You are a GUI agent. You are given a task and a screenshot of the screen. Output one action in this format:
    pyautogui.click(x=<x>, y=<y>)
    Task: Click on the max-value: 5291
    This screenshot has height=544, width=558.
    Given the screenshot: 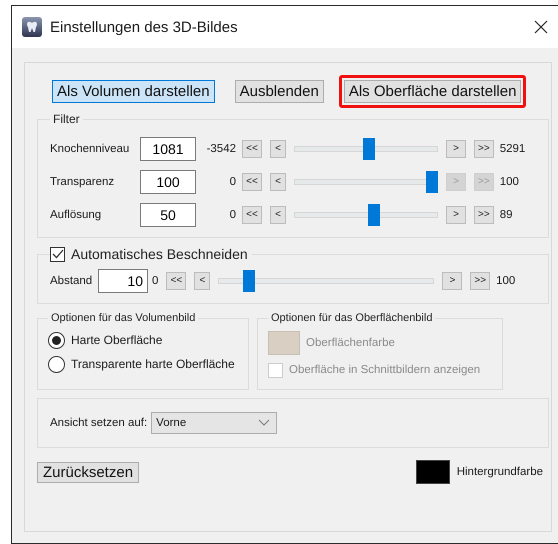 What is the action you would take?
    pyautogui.click(x=513, y=148)
    